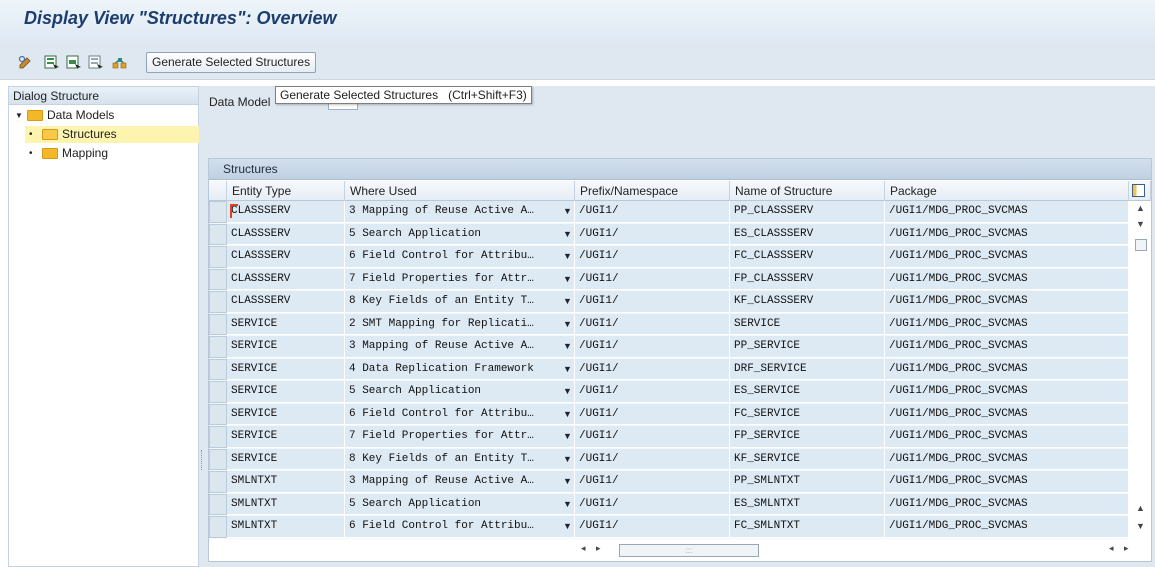  I want to click on scroll-page-down-icon: ▼, so click(1140, 526).